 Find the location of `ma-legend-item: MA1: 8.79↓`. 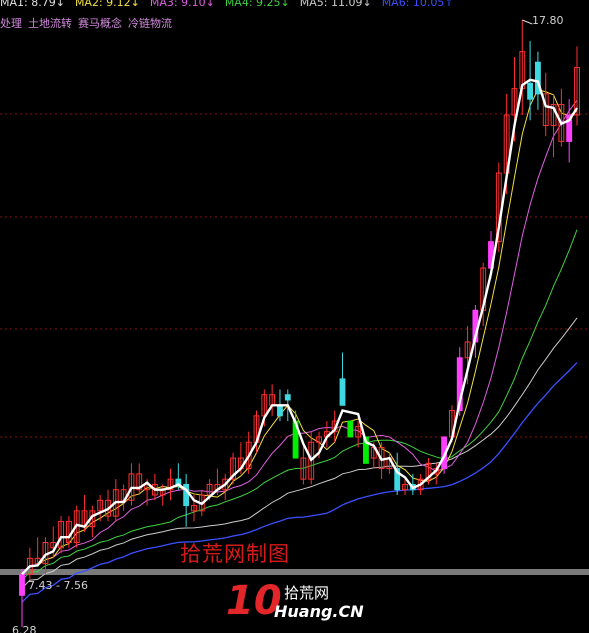

ma-legend-item: MA1: 8.79↓ is located at coordinates (32, 4).